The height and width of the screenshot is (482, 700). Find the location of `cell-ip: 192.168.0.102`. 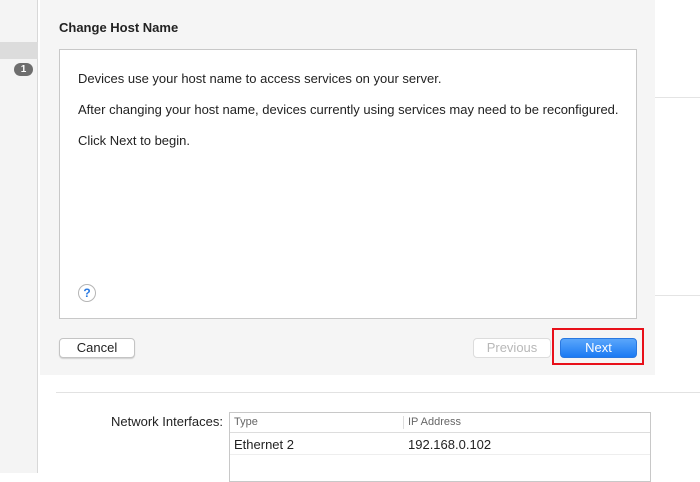

cell-ip: 192.168.0.102 is located at coordinates (450, 444).